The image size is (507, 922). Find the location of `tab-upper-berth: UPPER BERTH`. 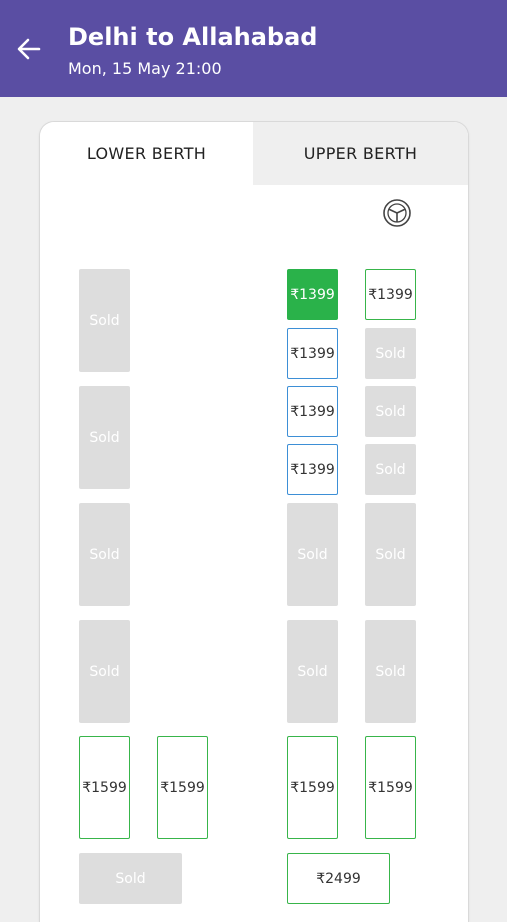

tab-upper-berth: UPPER BERTH is located at coordinates (360, 153).